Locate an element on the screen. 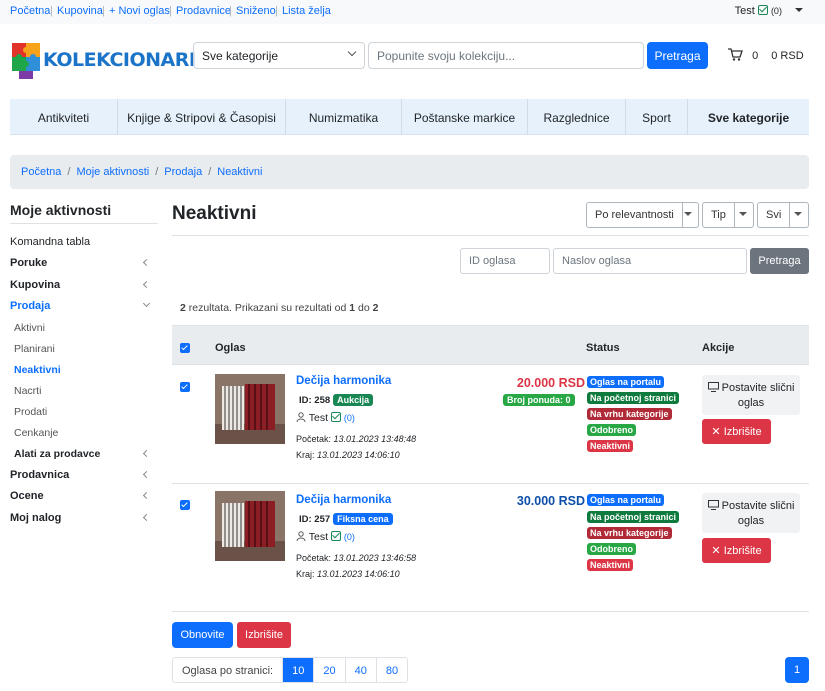 This screenshot has width=825, height=691. topbar-link-sale: Sniženo is located at coordinates (256, 11).